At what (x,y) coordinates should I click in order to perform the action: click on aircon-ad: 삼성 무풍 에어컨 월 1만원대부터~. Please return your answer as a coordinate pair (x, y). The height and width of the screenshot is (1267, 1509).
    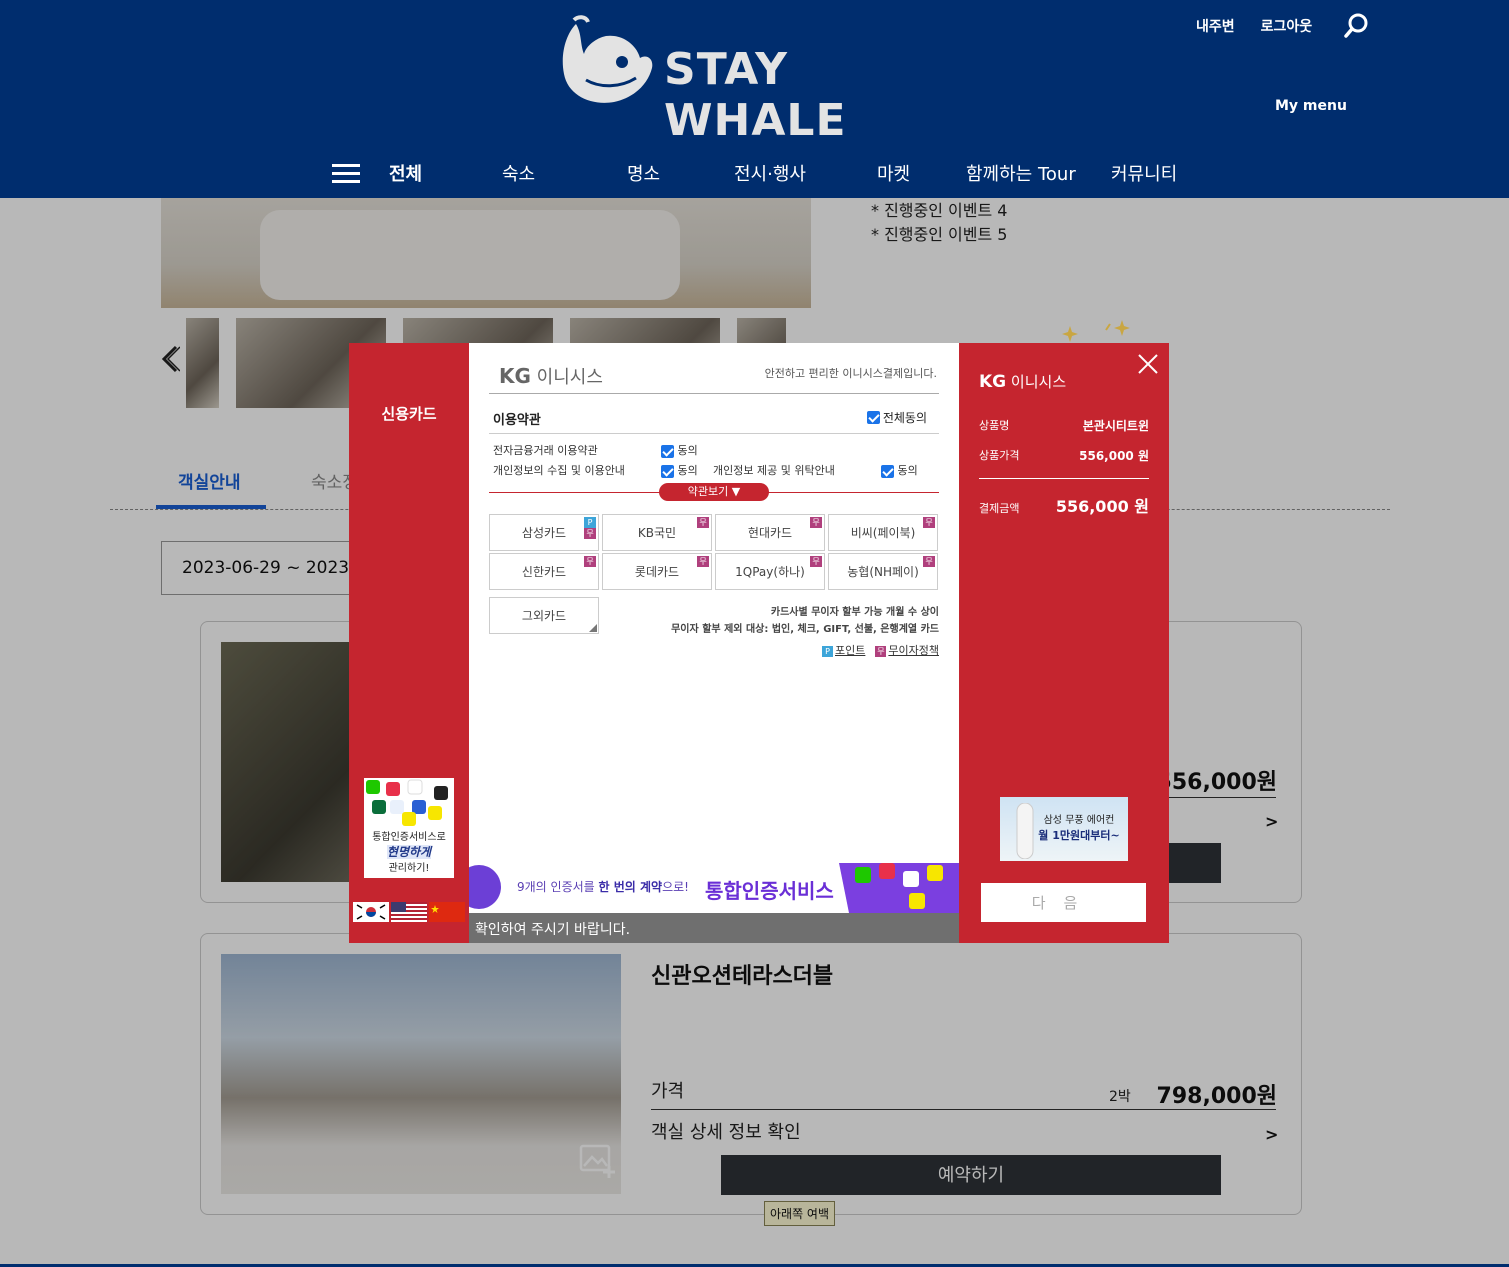
    Looking at the image, I should click on (1064, 829).